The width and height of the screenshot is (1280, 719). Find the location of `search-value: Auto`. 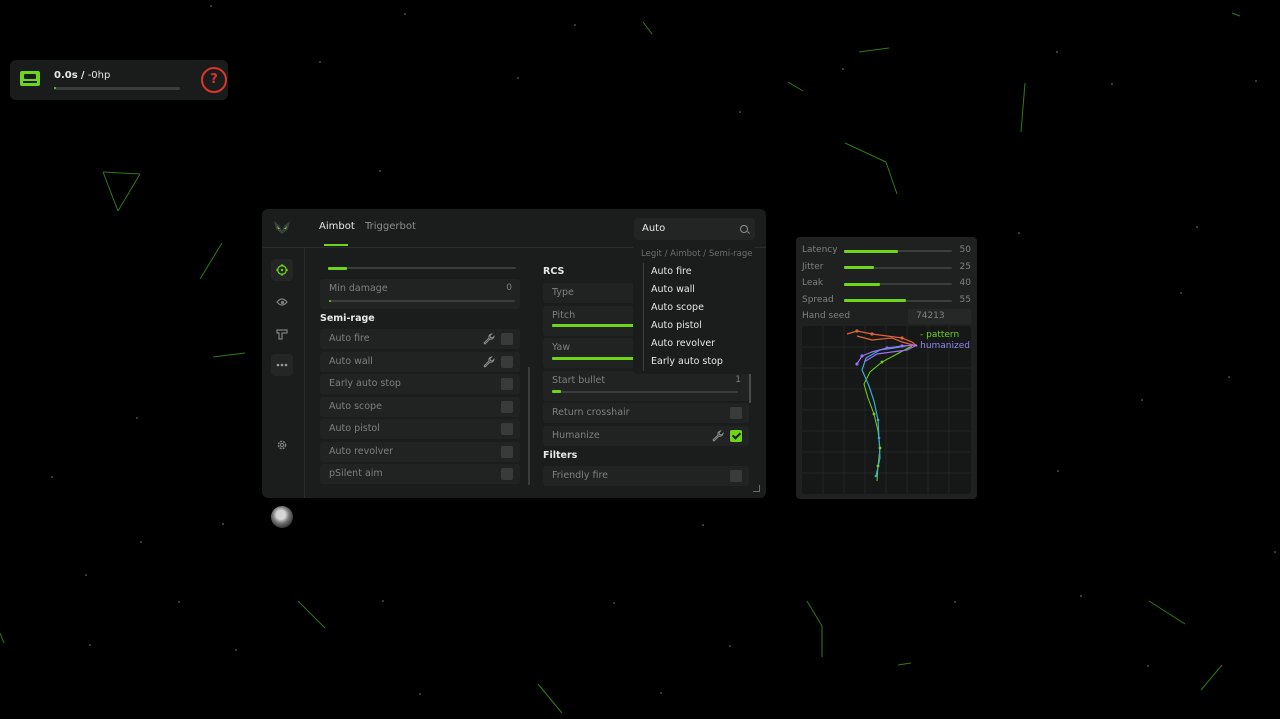

search-value: Auto is located at coordinates (654, 228).